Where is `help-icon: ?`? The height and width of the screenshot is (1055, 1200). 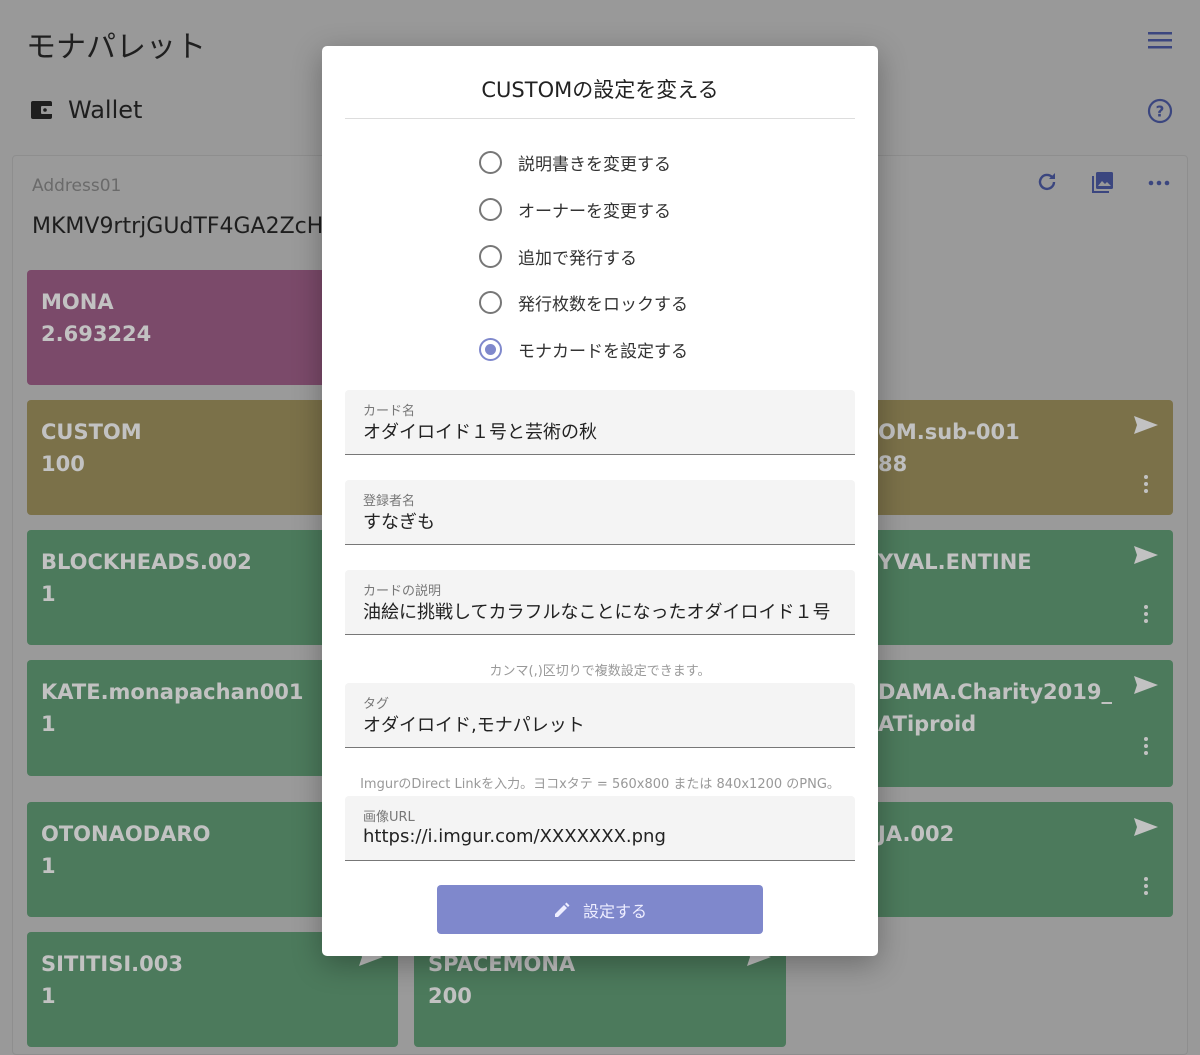
help-icon: ? is located at coordinates (1160, 111).